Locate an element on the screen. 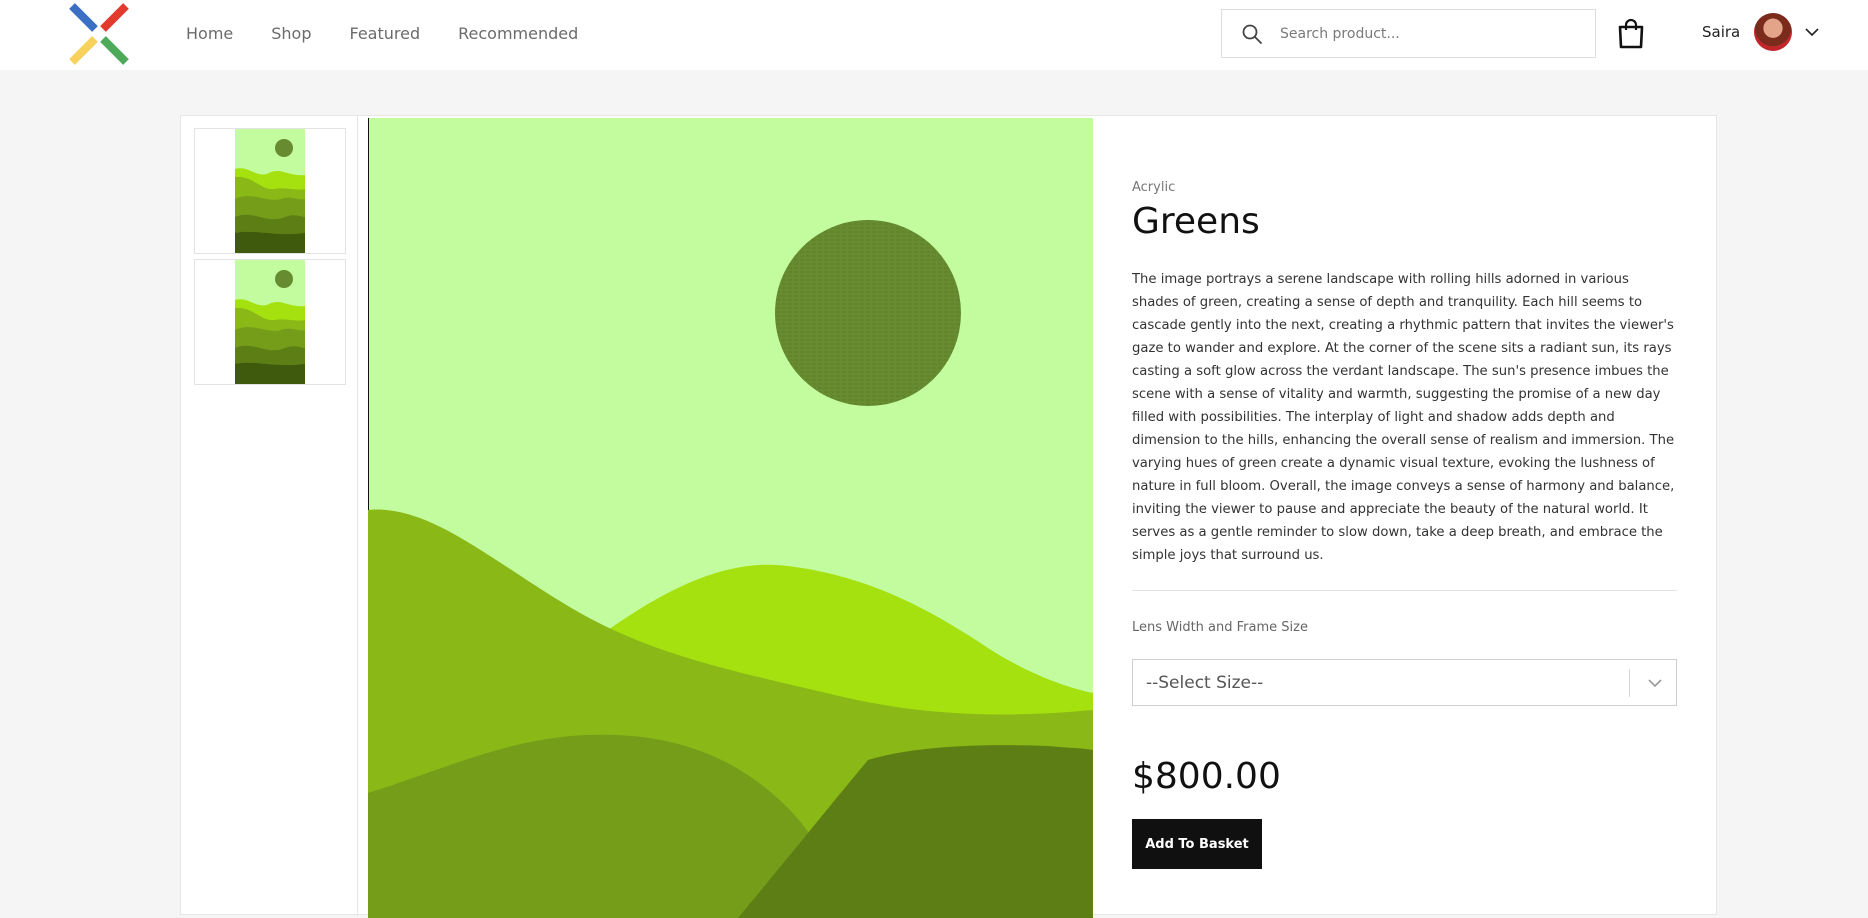 The image size is (1868, 918). nav-home-link: Home is located at coordinates (209, 33).